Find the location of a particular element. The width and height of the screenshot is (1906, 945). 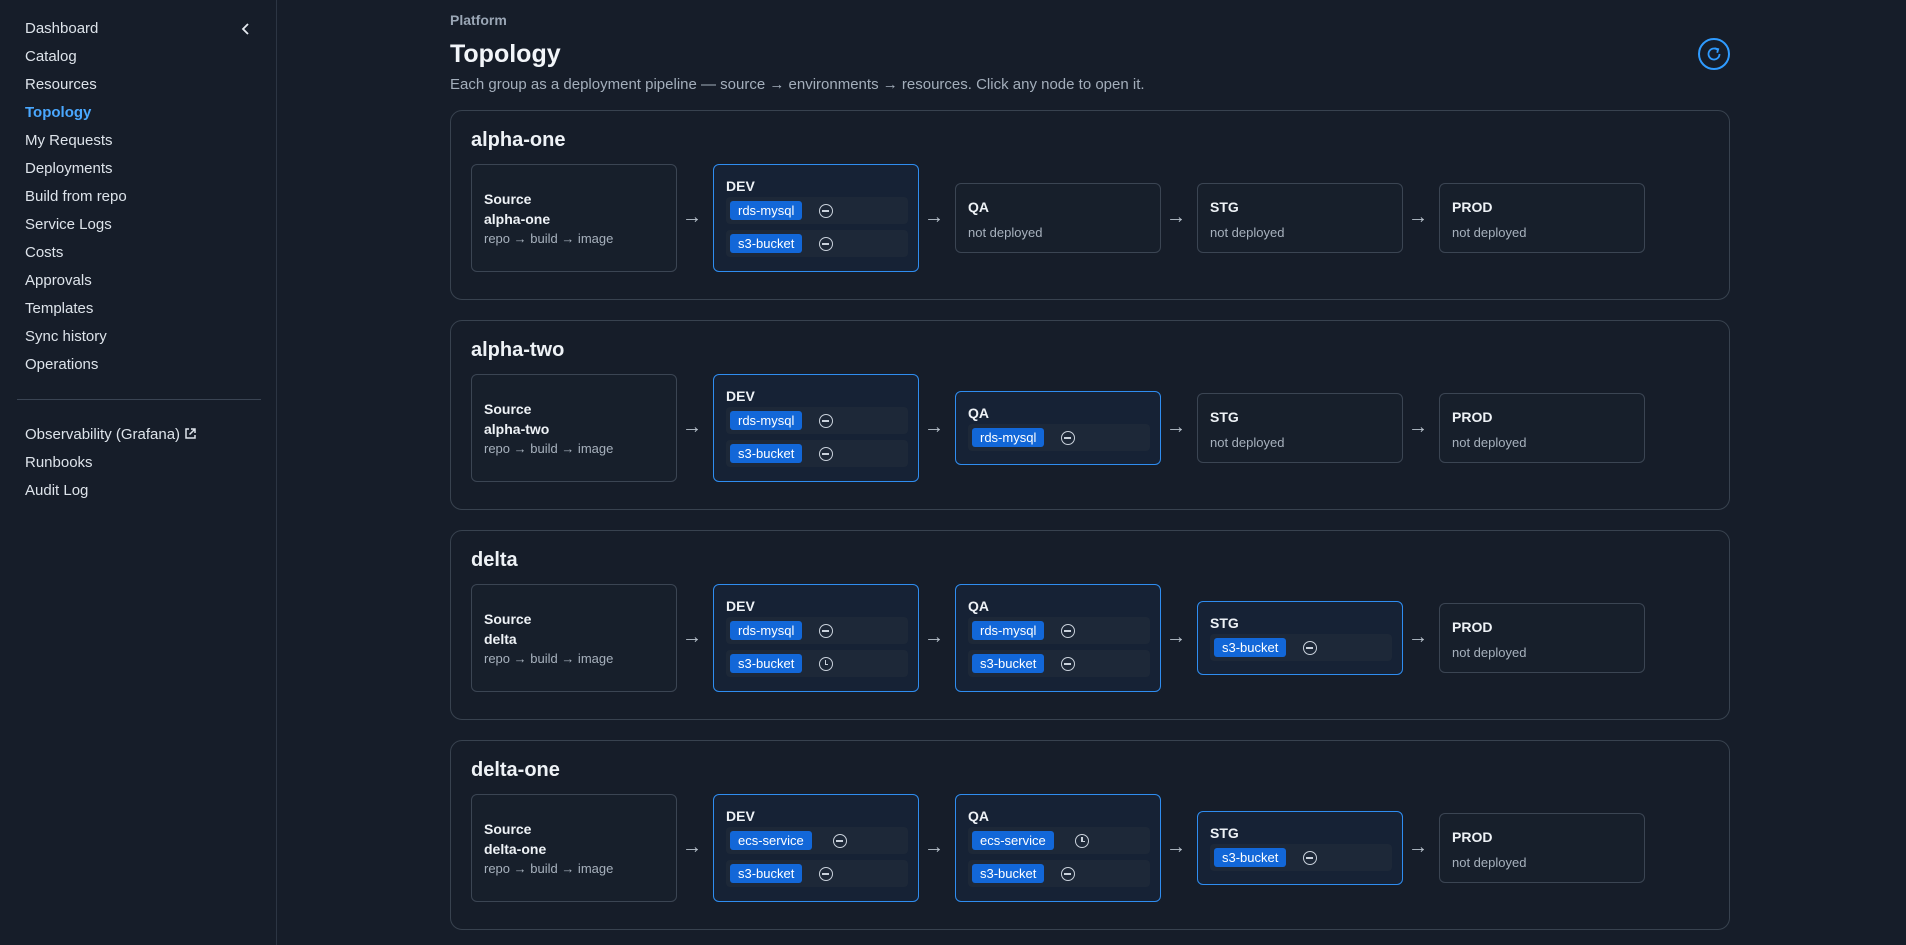

sidebar-item-approvals: Approvals is located at coordinates (76, 284).